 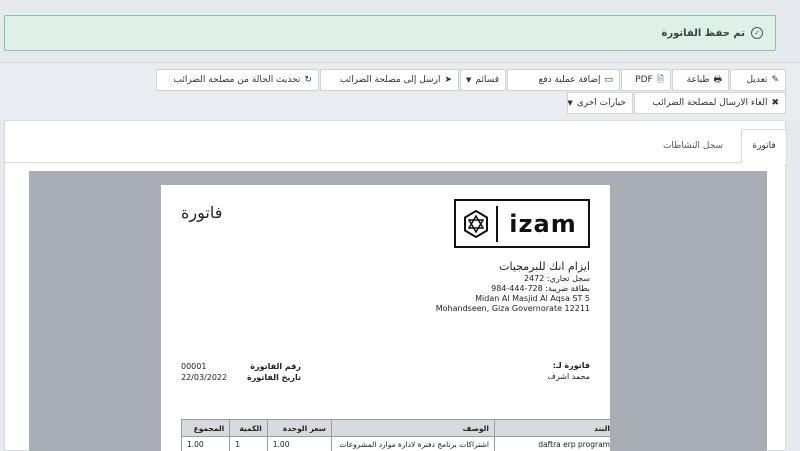 What do you see at coordinates (390, 33) in the screenshot?
I see `success-alert: ✓ تم حفظ الفاتورة` at bounding box center [390, 33].